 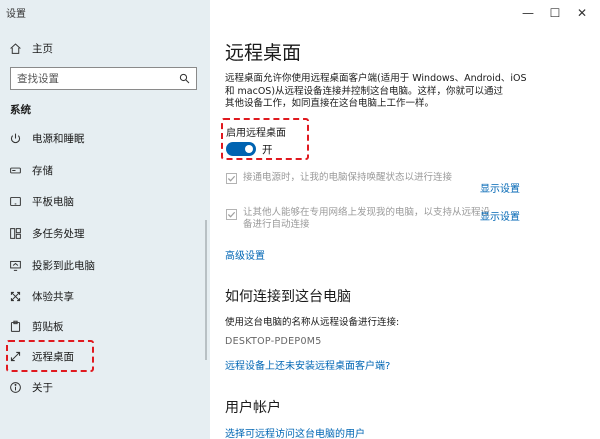 I want to click on advanced-settings-link: 高级设置, so click(x=245, y=254).